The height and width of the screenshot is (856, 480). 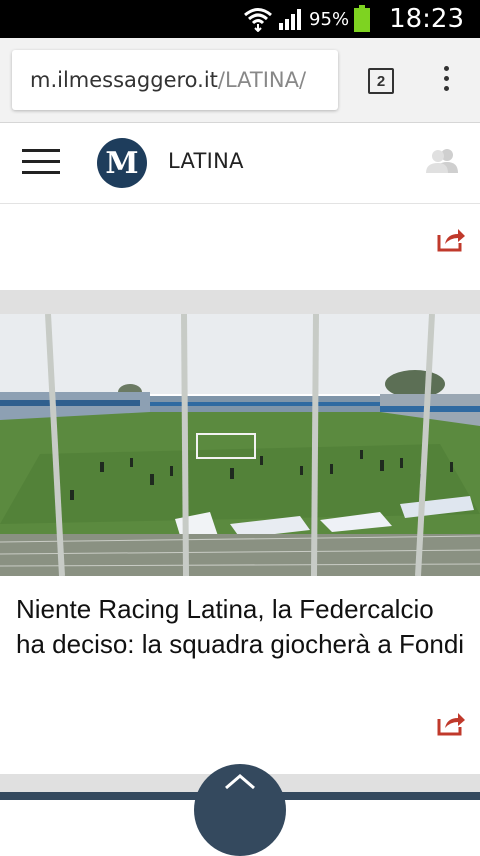 What do you see at coordinates (426, 19) in the screenshot?
I see `clock: 18:23` at bounding box center [426, 19].